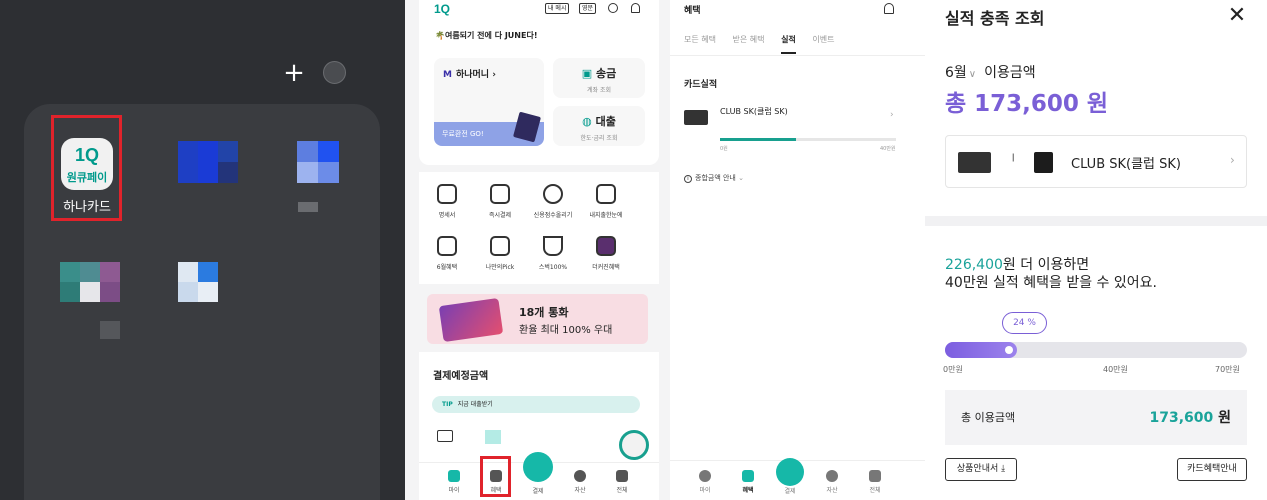  I want to click on shortcut-instant-pay: 즉시결제, so click(500, 201).